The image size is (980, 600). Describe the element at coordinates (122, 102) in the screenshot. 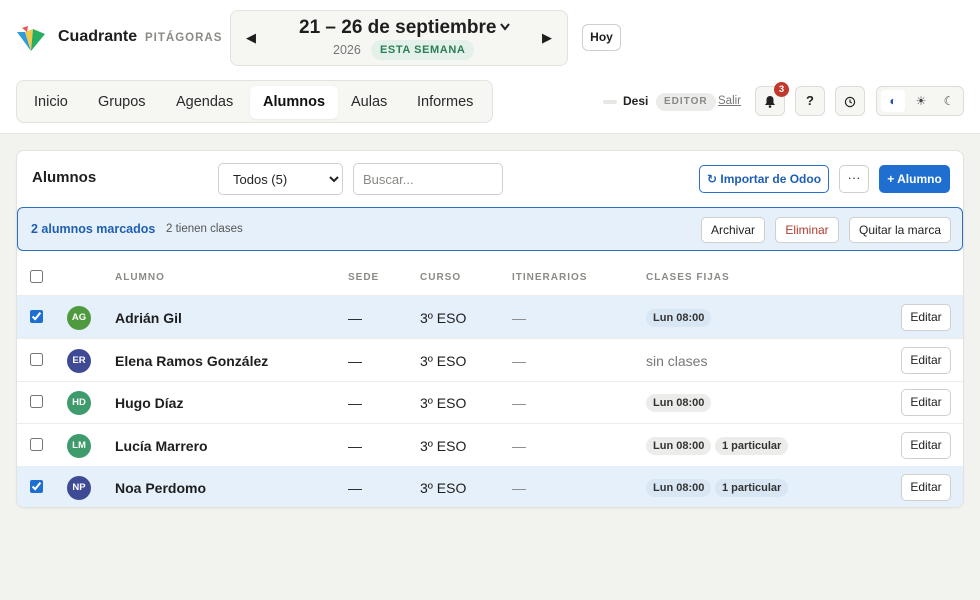

I see `tab-grupos: Grupos` at that location.